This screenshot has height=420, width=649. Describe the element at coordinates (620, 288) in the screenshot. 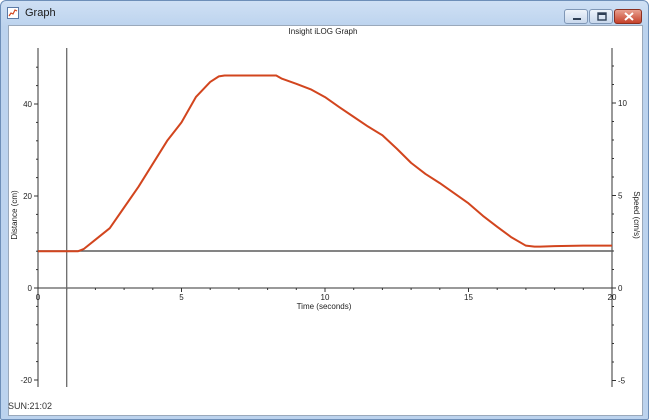

I see `y2-tick-label: 0` at that location.